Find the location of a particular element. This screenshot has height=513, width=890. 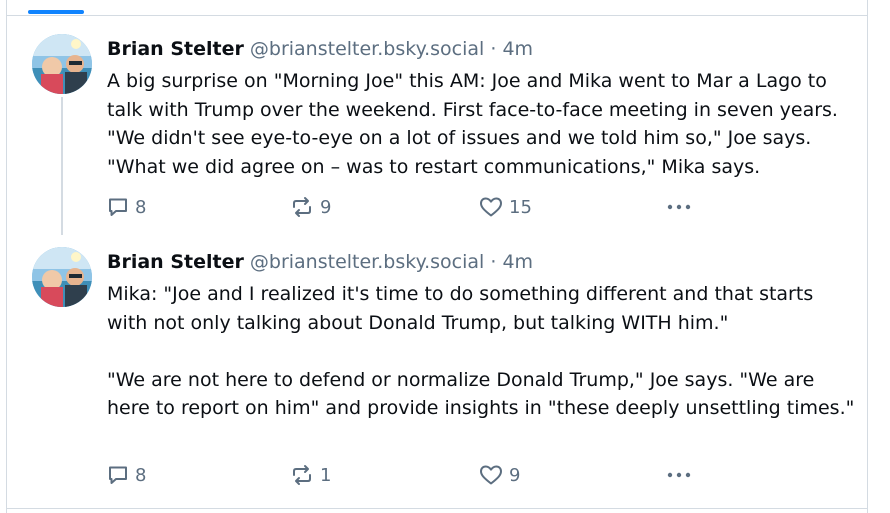

feed-top-border is located at coordinates (437, 15).